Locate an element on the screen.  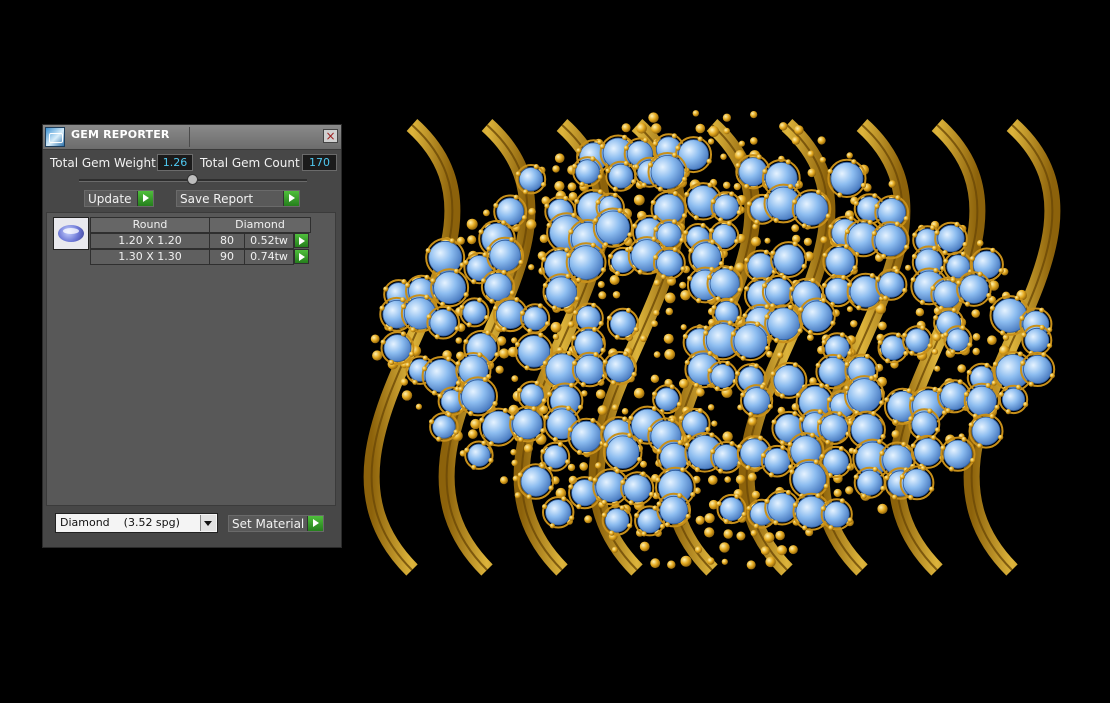
gem-thumbnail-icon is located at coordinates (71, 233).